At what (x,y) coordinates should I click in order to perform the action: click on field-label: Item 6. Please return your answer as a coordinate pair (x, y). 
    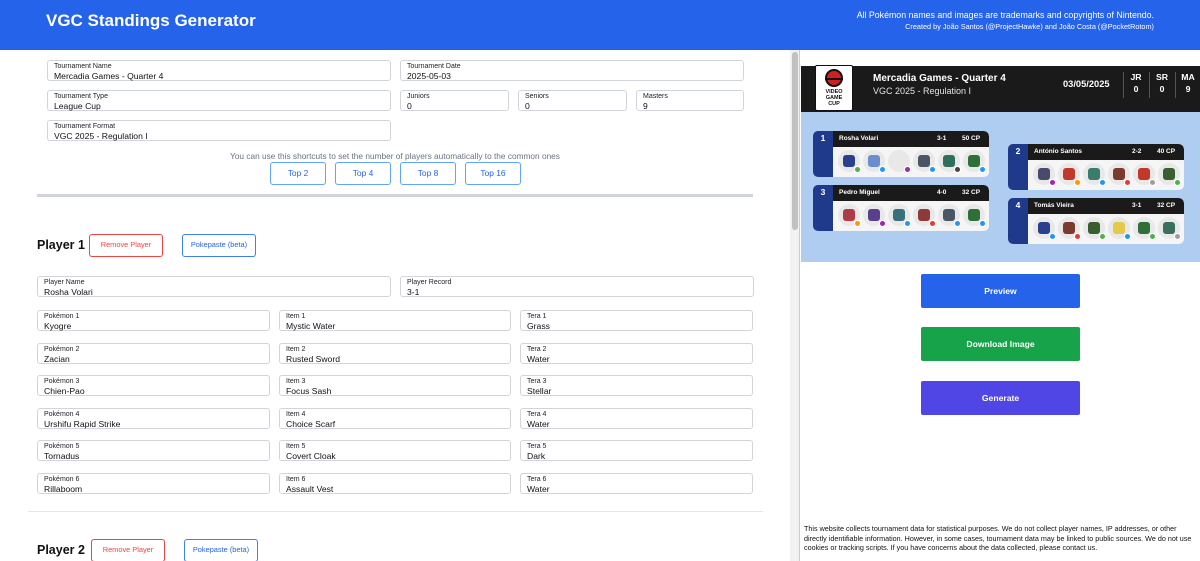
    Looking at the image, I should click on (296, 479).